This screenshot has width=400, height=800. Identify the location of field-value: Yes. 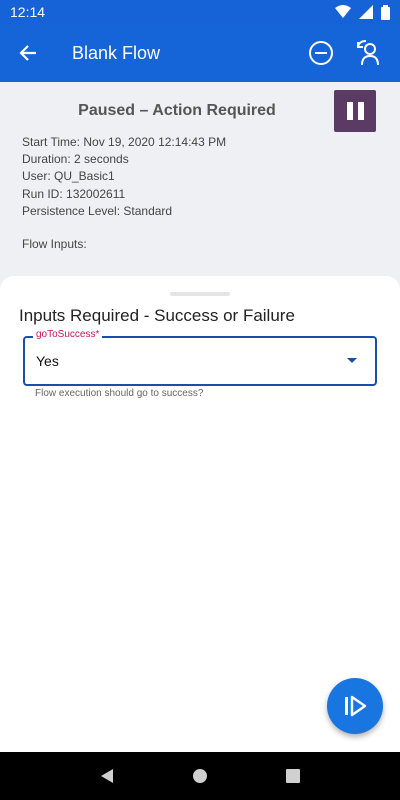
(47, 361).